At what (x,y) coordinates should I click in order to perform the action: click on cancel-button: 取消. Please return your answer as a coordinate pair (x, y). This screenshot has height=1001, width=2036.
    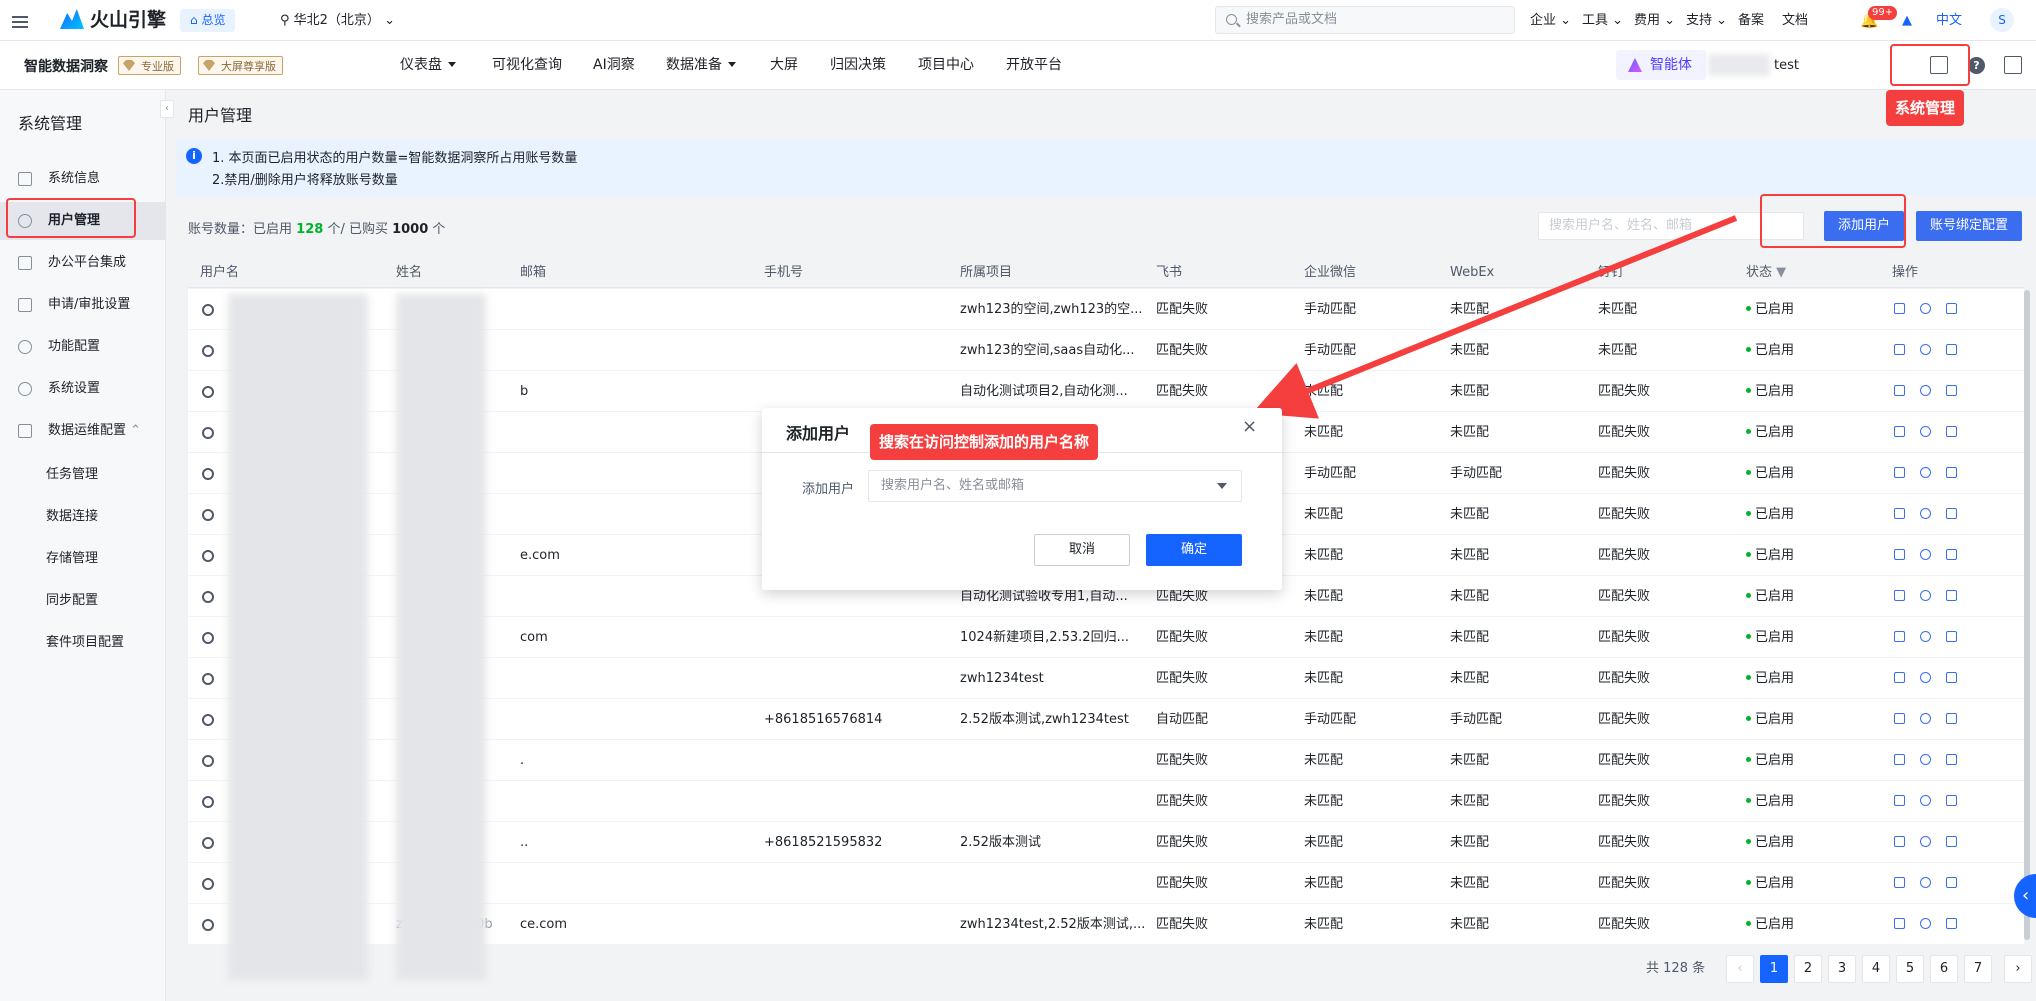
    Looking at the image, I should click on (1082, 550).